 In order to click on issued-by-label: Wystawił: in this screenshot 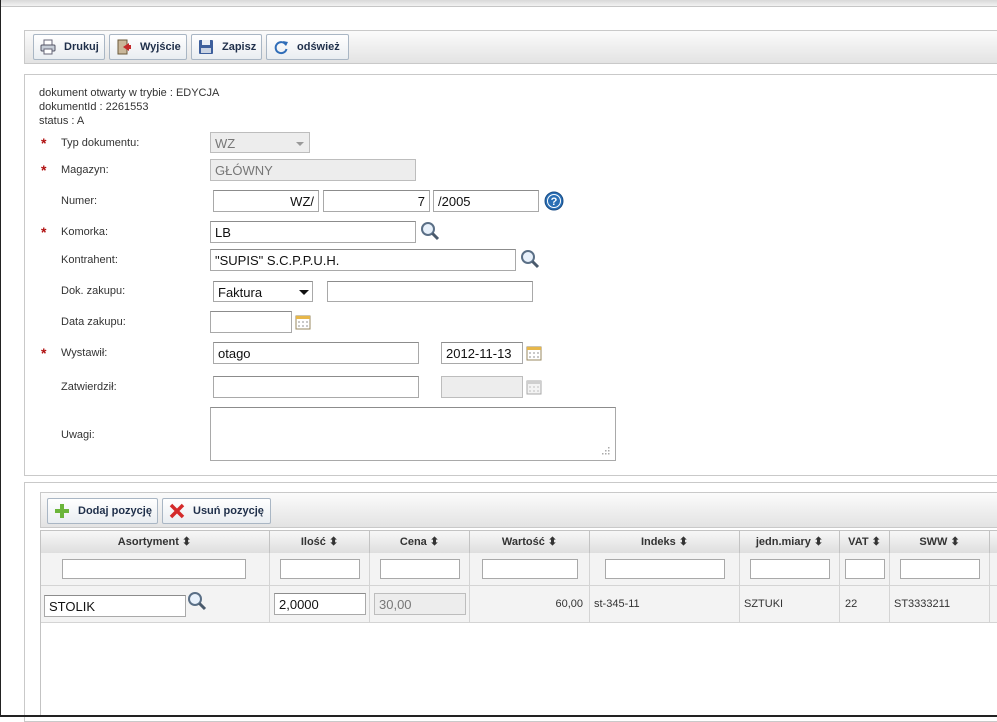, I will do `click(84, 353)`.